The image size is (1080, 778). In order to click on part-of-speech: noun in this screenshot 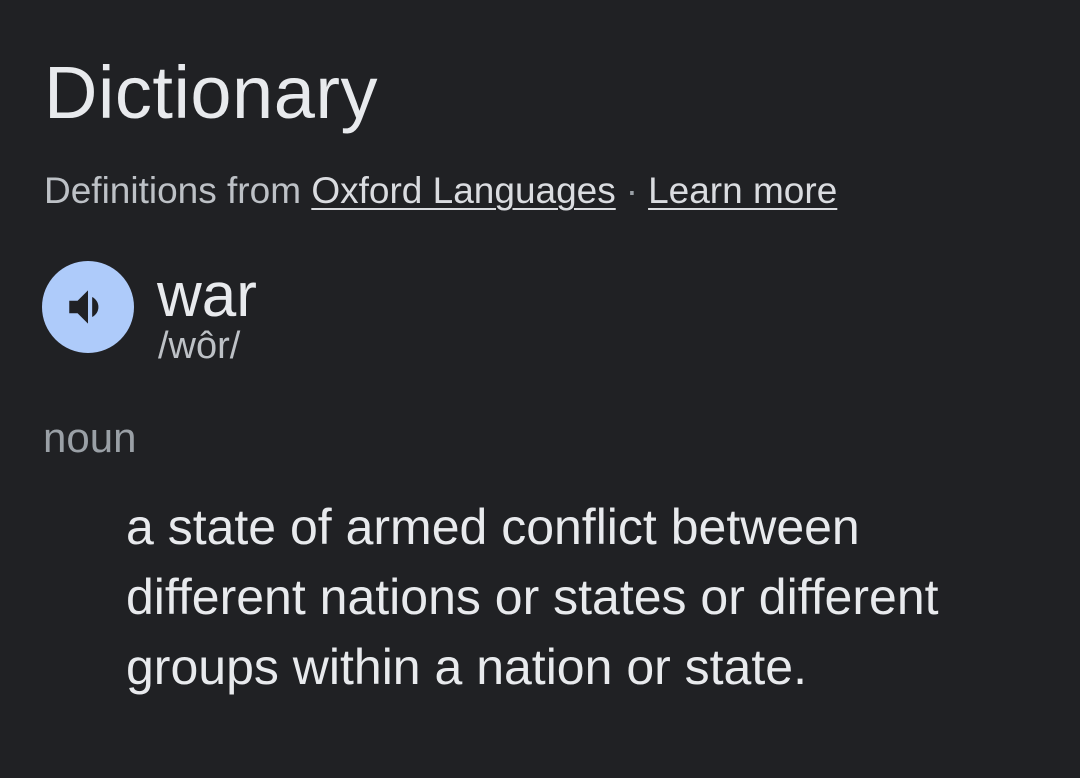, I will do `click(90, 437)`.